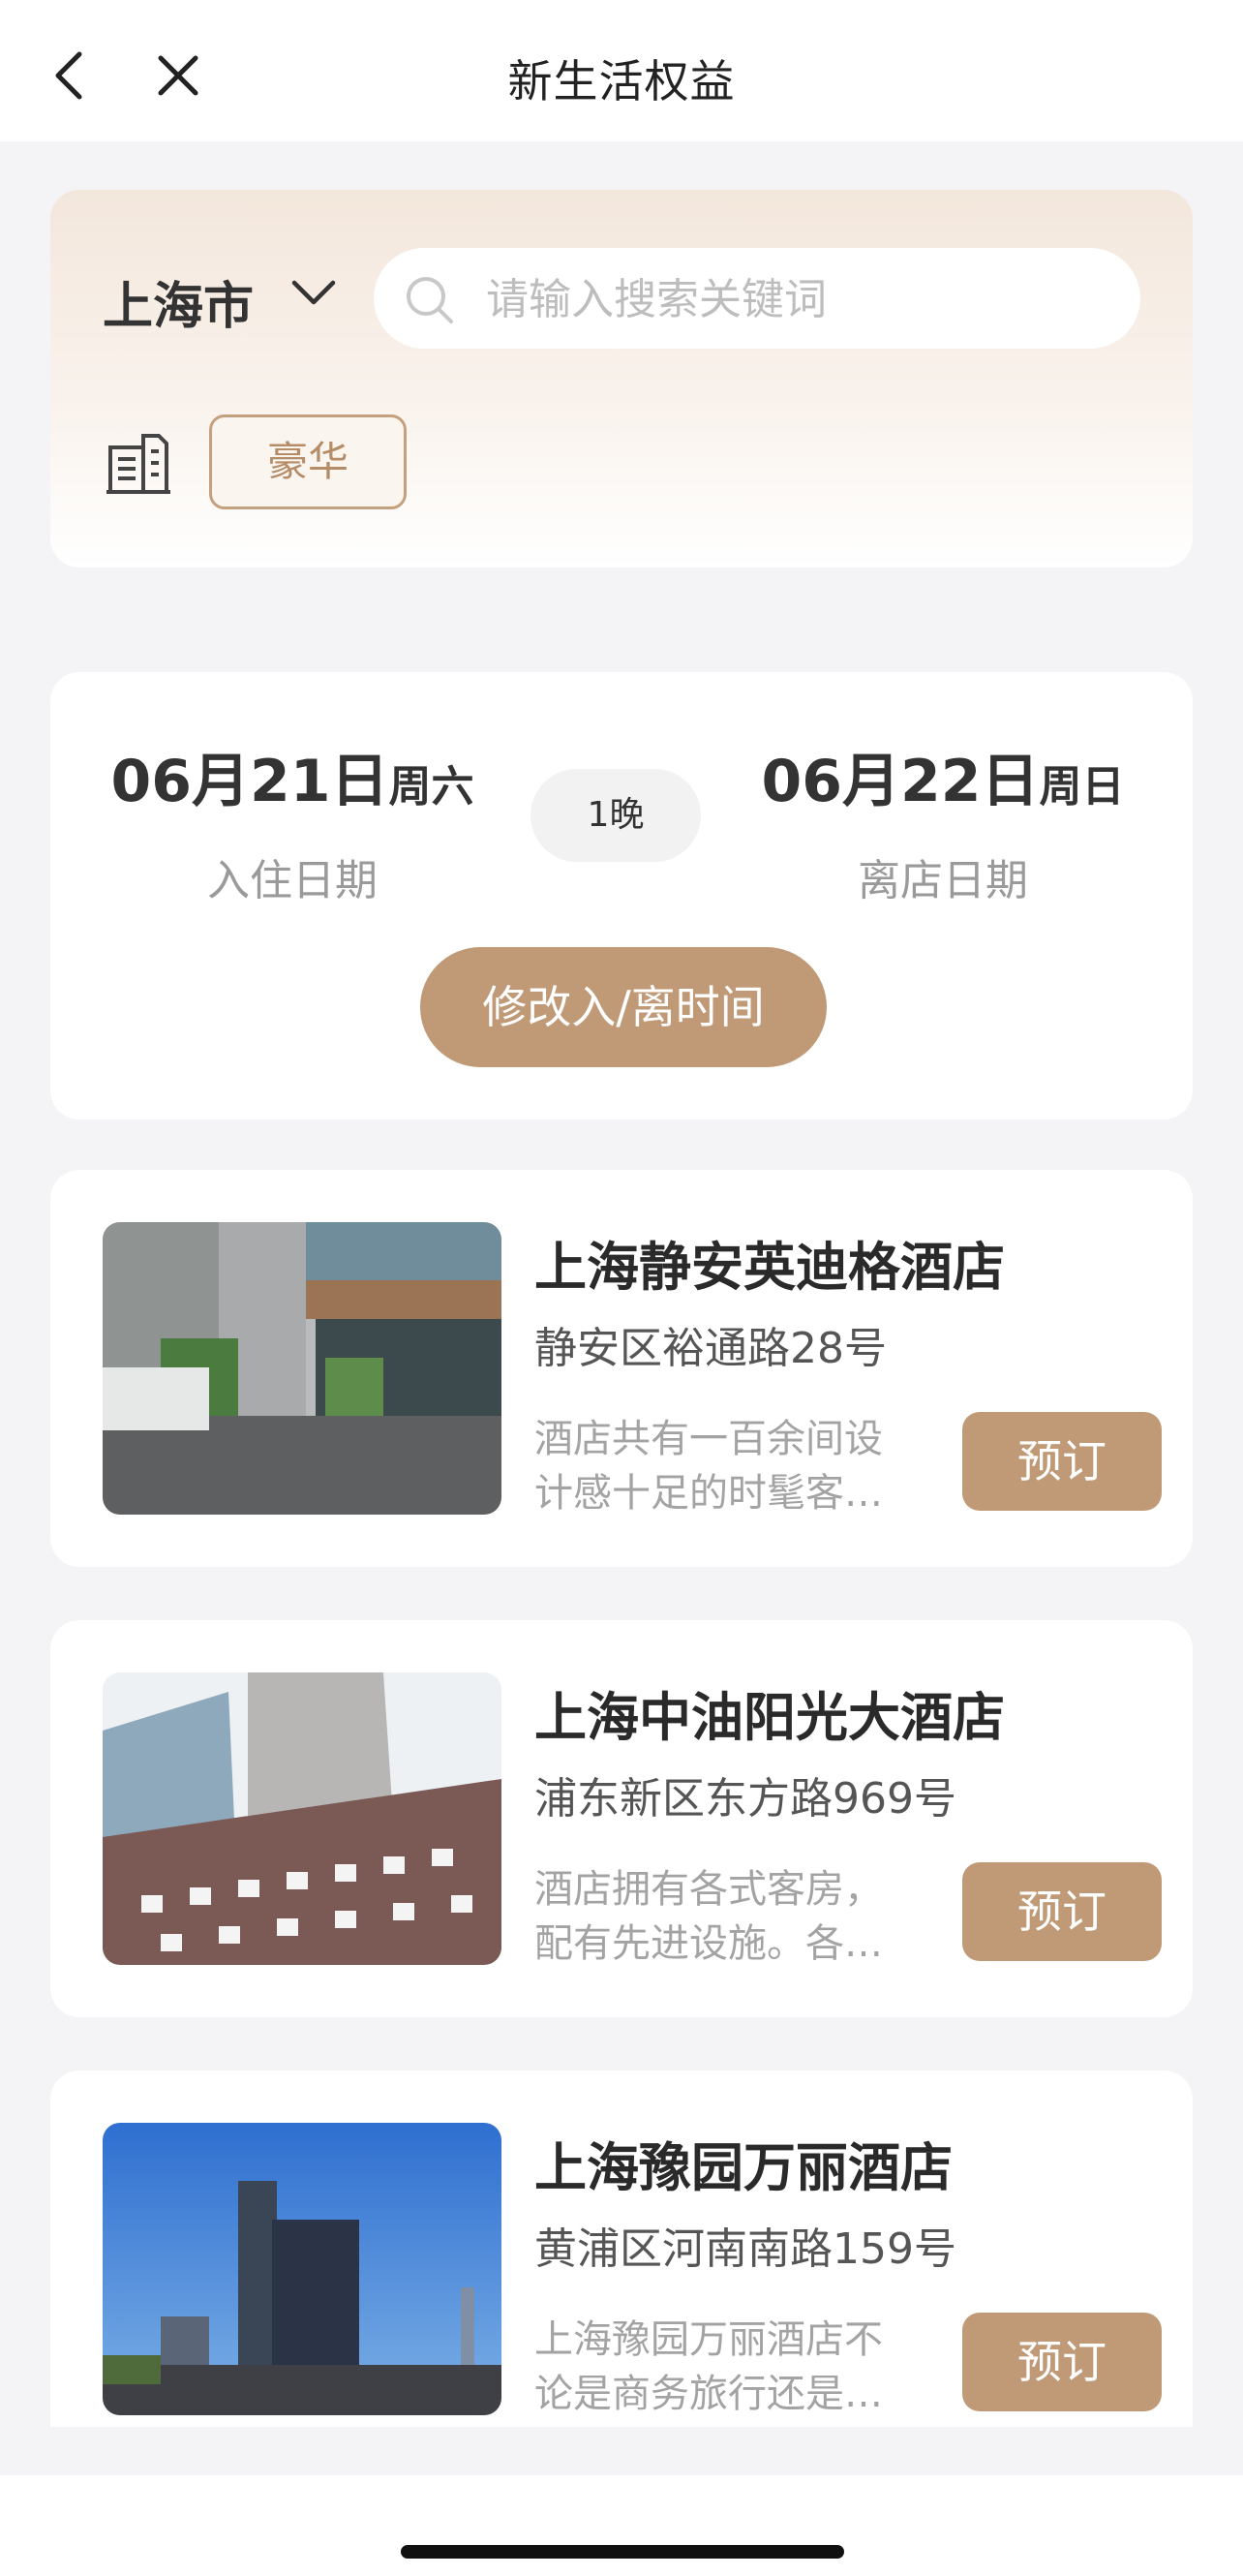 This screenshot has height=2576, width=1243. I want to click on chevron-down-icon, so click(313, 292).